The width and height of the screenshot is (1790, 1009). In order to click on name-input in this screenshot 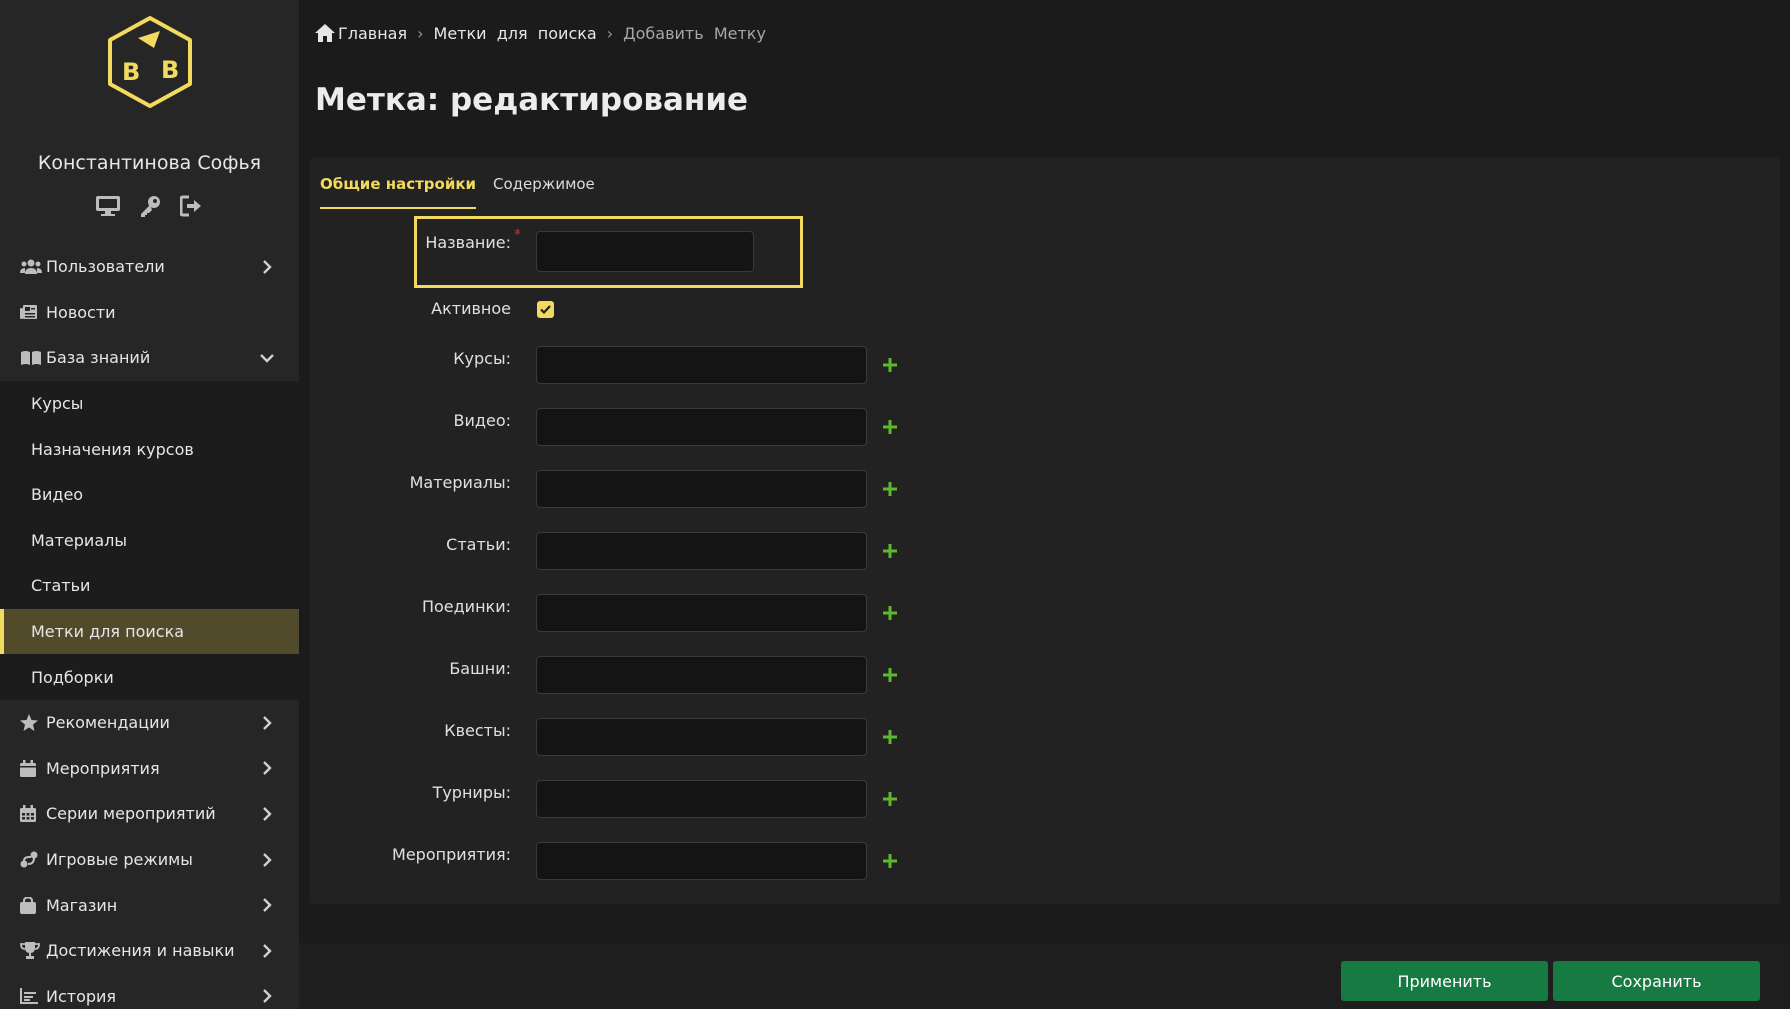, I will do `click(645, 251)`.